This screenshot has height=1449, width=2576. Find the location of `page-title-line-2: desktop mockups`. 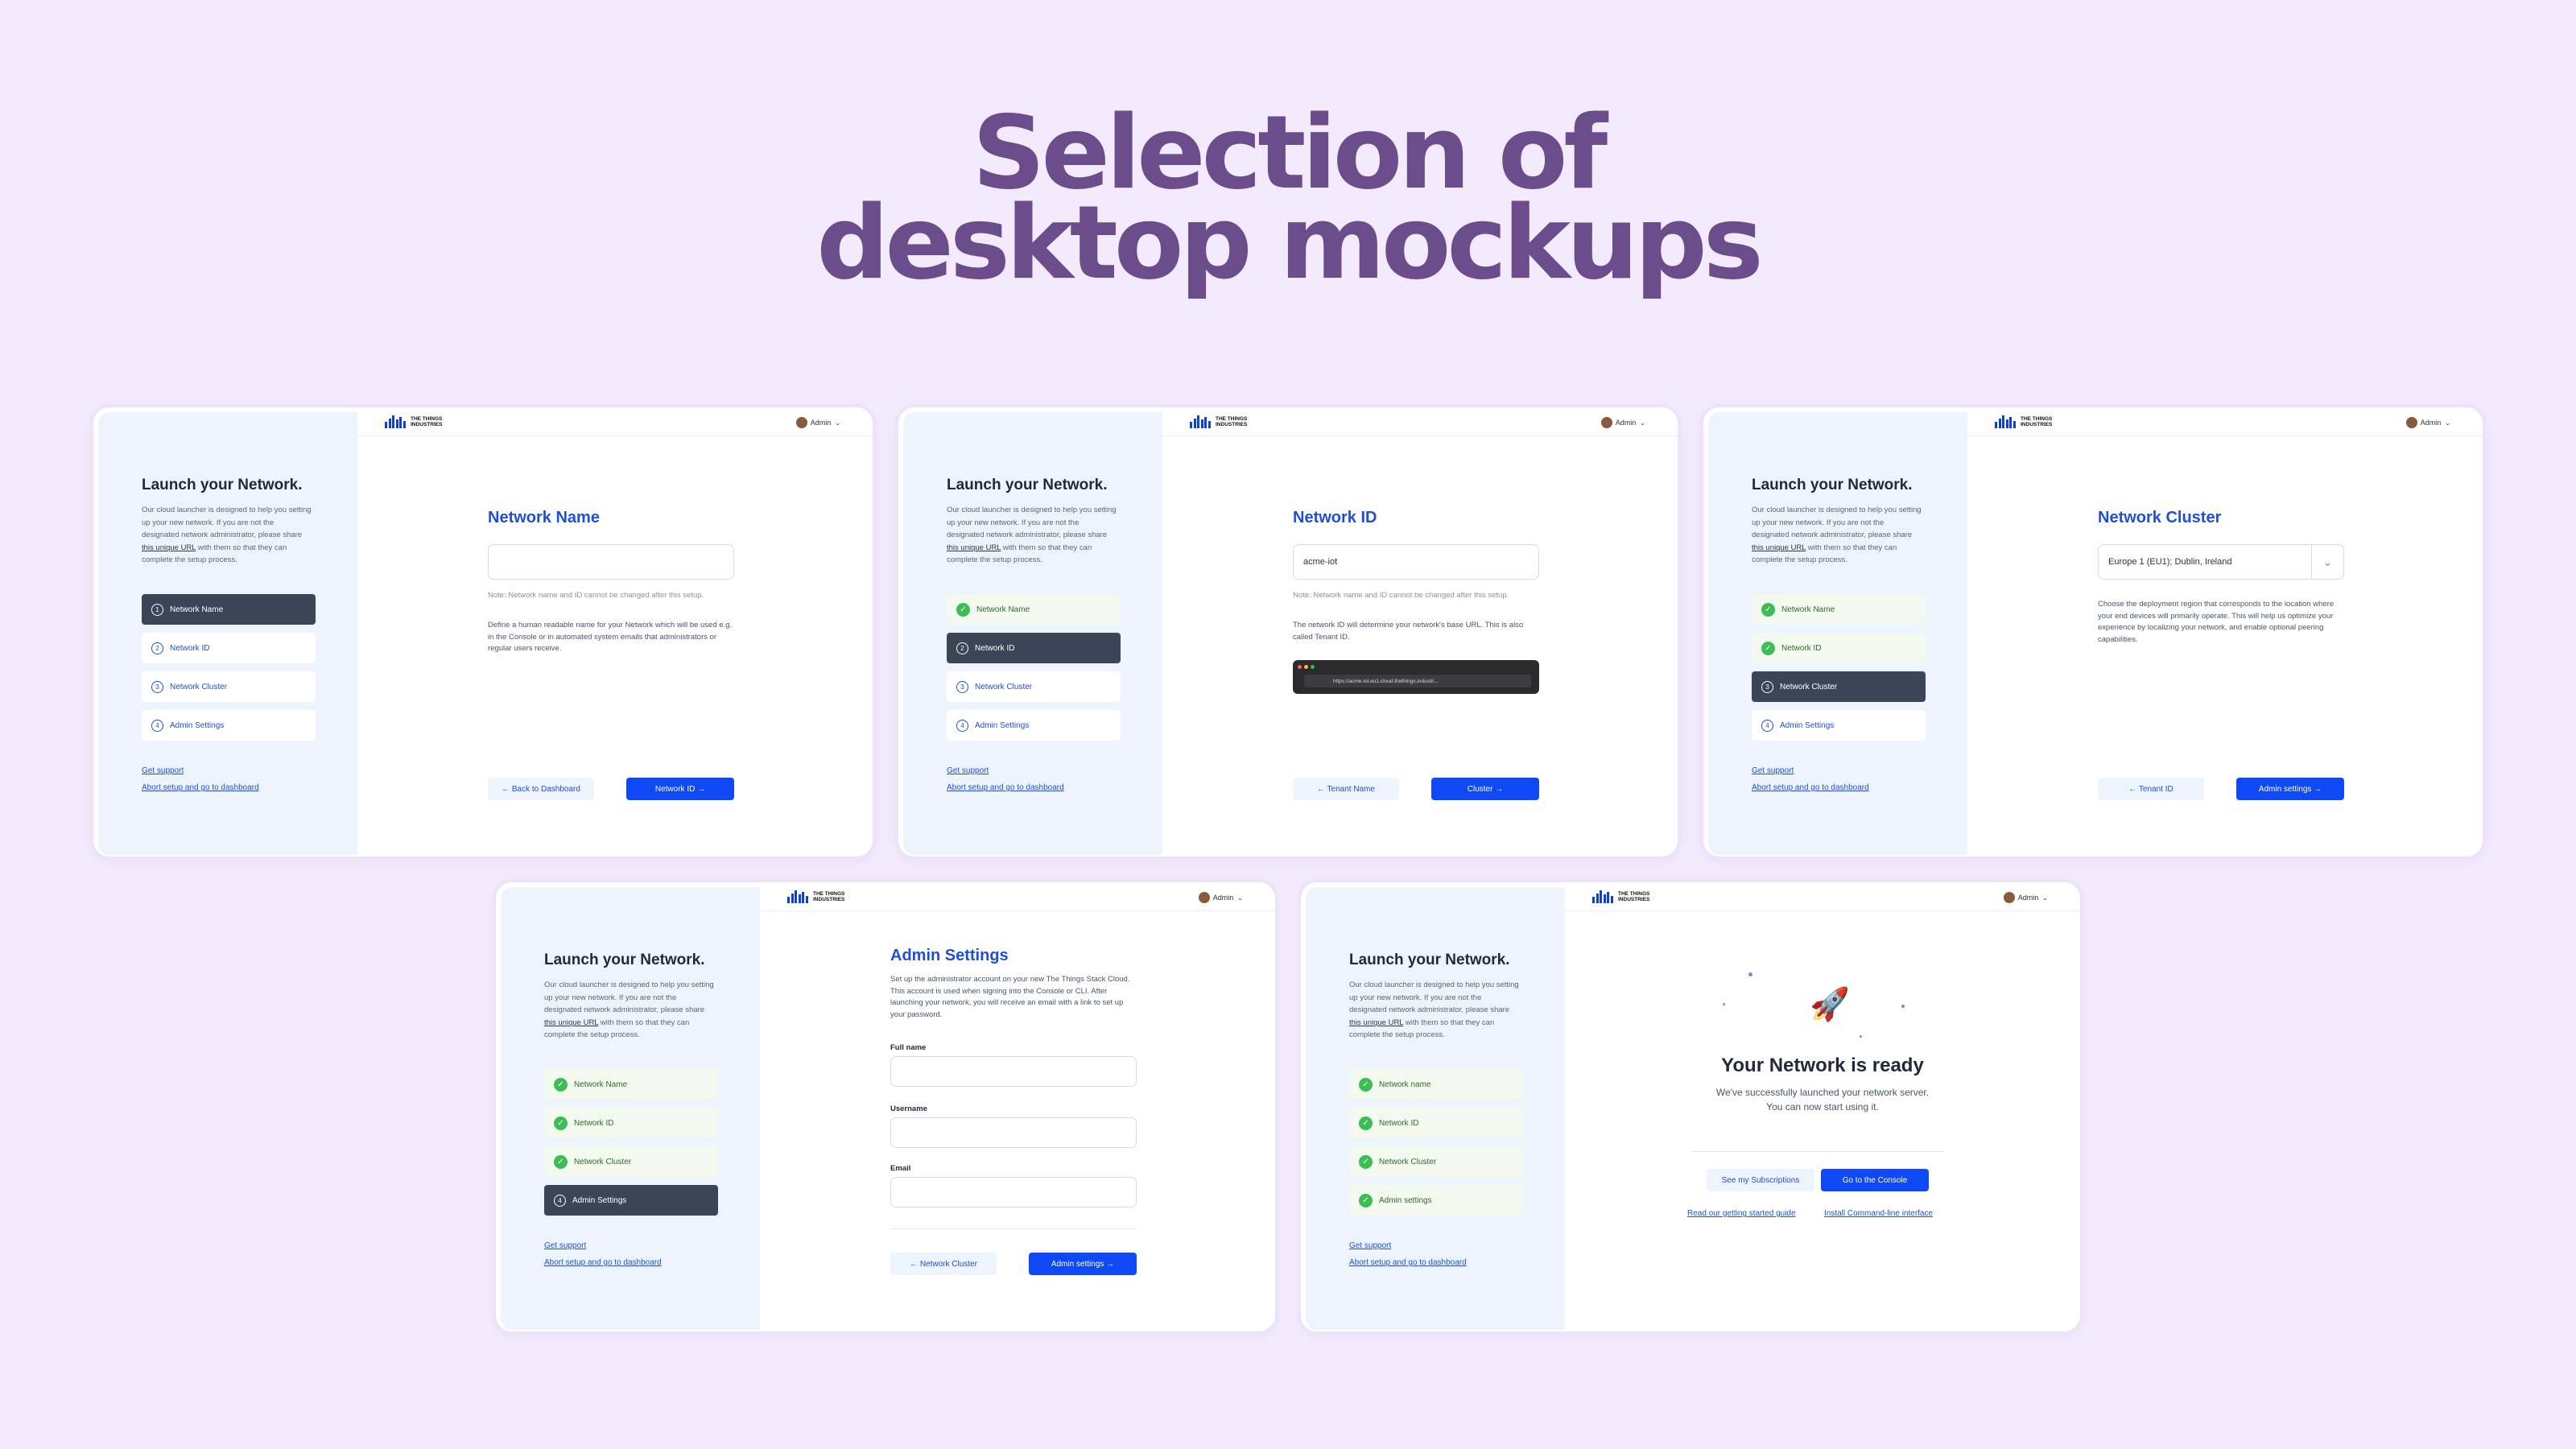

page-title-line-2: desktop mockups is located at coordinates (1290, 243).